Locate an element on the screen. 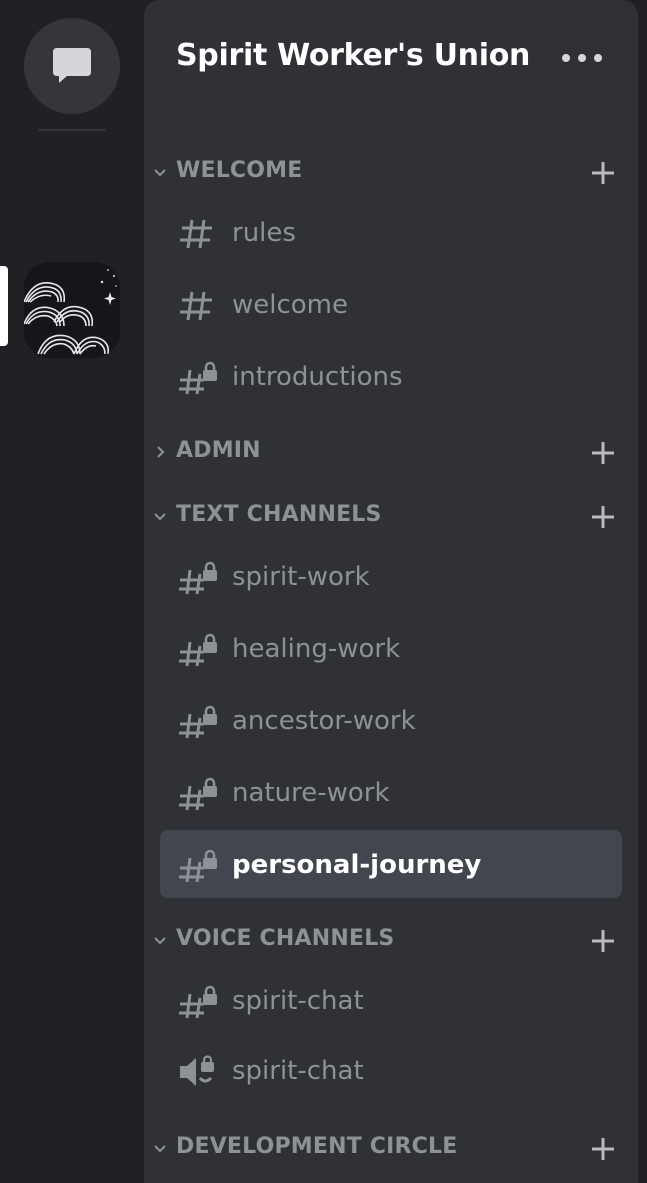  category-voice-channels: VOICE CHANNELS is located at coordinates (391, 940).